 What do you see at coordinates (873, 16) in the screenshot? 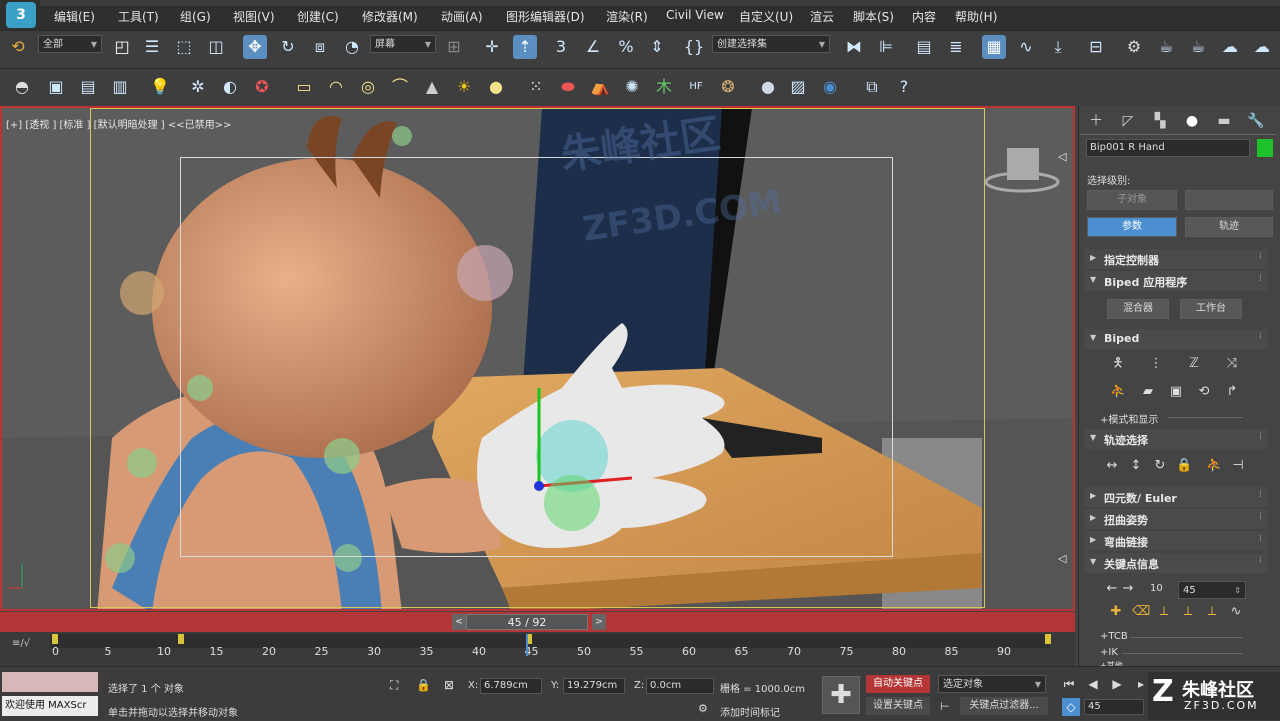
I see `menu-scripting: 脚本(S)` at bounding box center [873, 16].